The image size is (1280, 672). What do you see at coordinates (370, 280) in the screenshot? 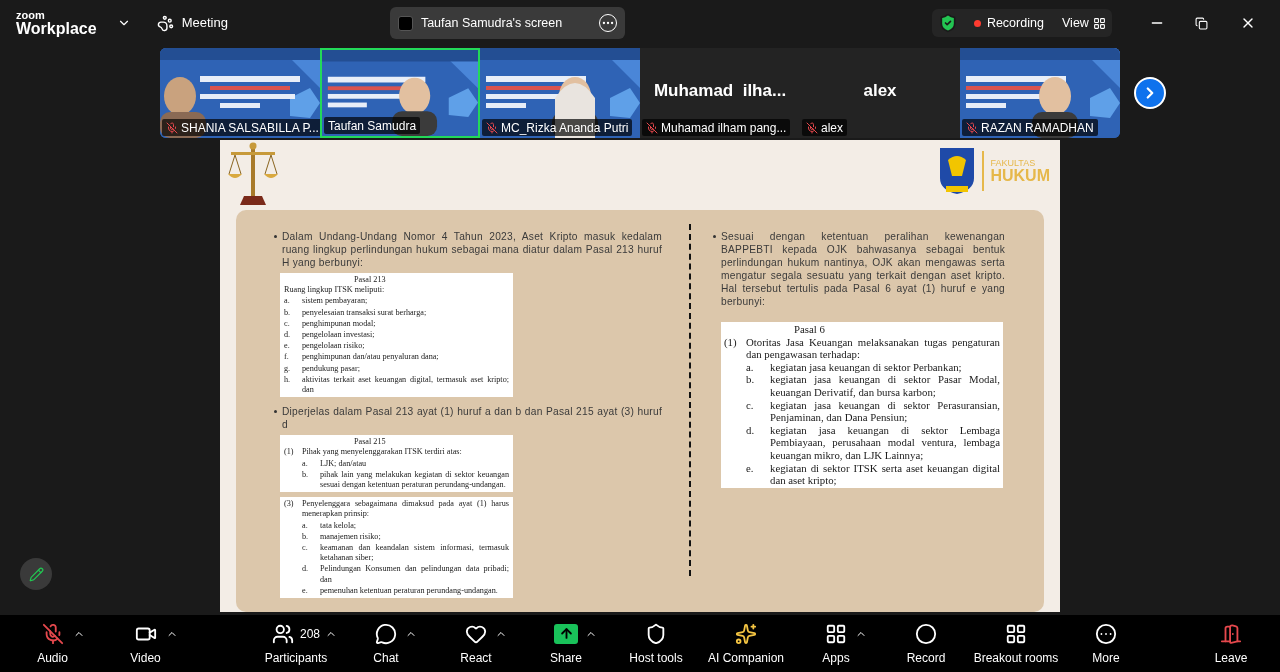
I see `article-title: Pasal 213` at bounding box center [370, 280].